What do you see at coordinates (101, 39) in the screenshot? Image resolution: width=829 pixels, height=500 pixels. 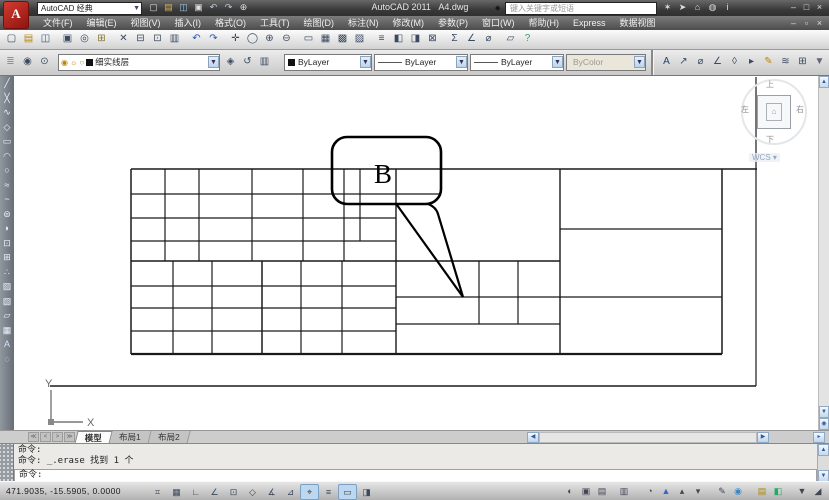 I see `toolbar-icon: ⊞` at bounding box center [101, 39].